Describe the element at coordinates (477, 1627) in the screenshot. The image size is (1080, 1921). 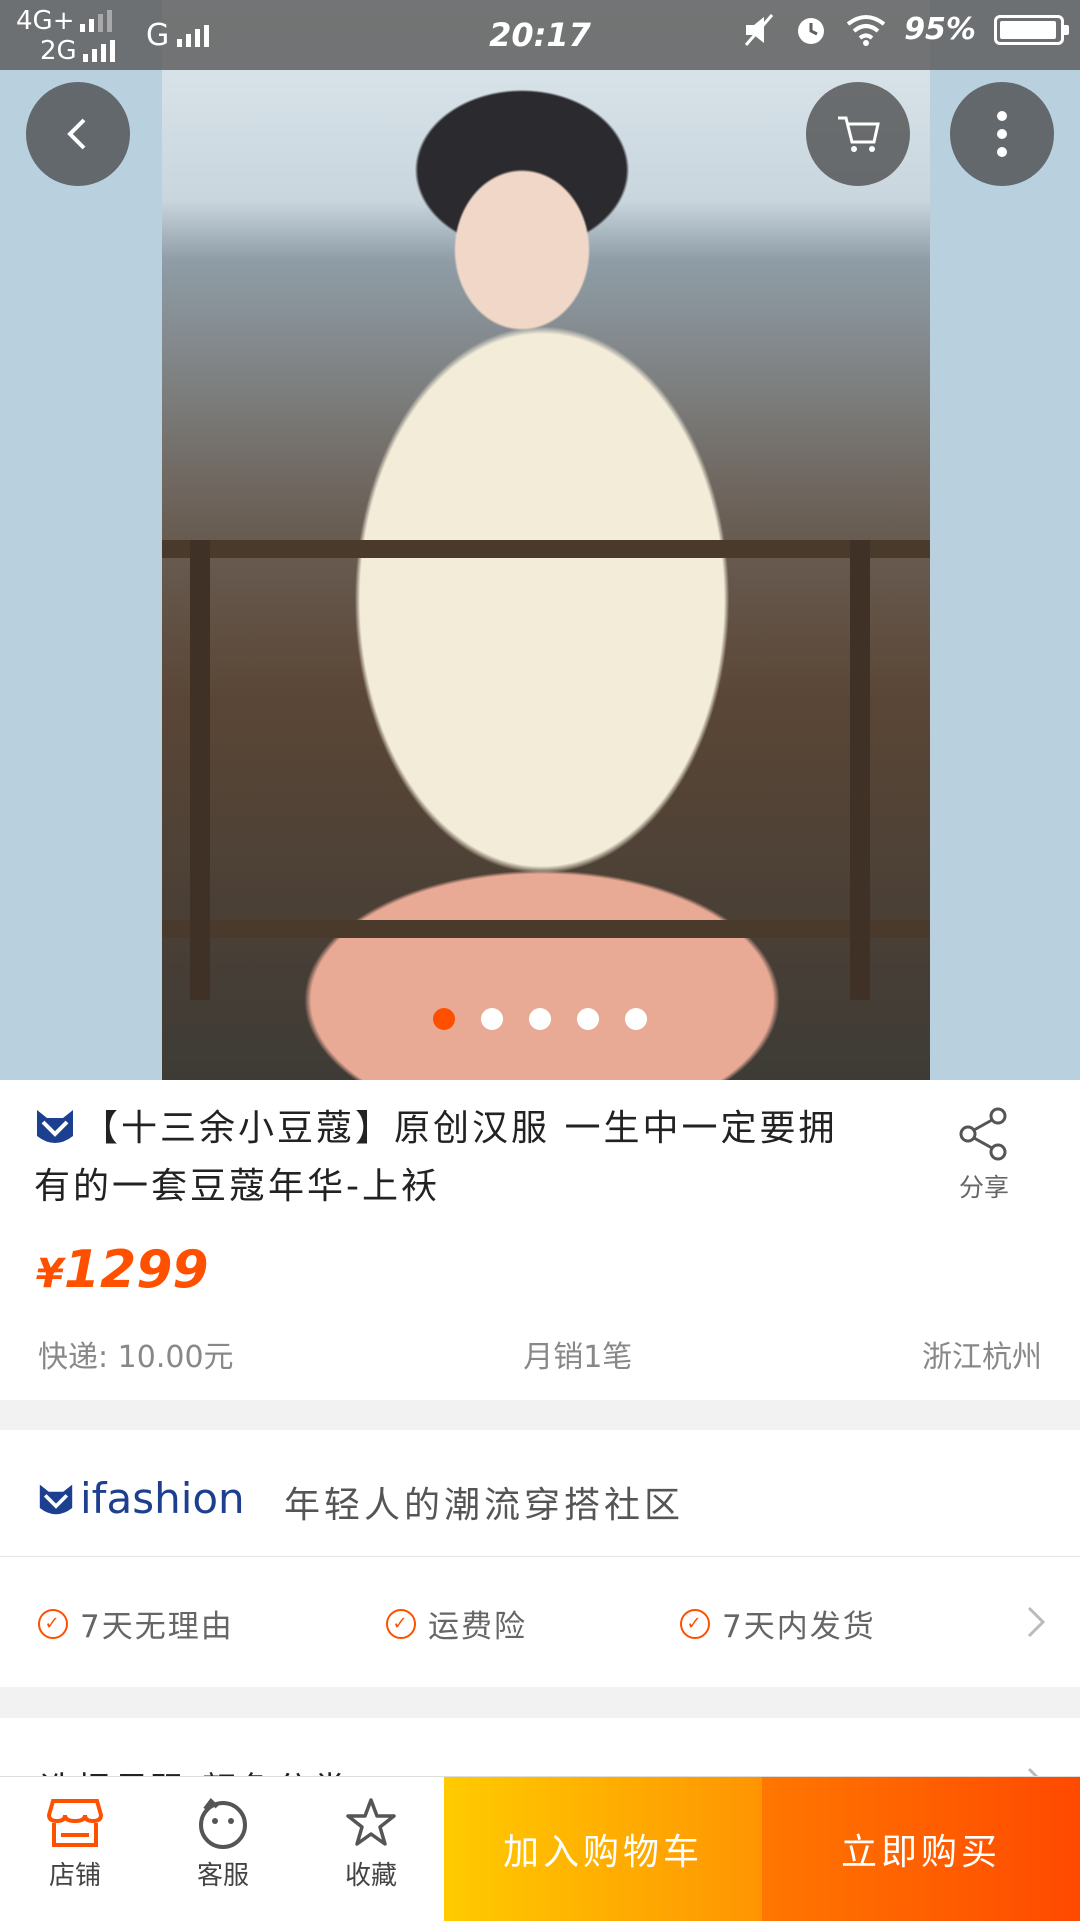
I see `guarantee-label: 运费险` at that location.